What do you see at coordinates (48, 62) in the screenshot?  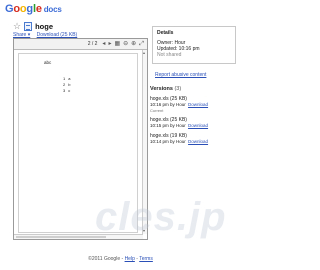 I see `cell-heading: abc` at bounding box center [48, 62].